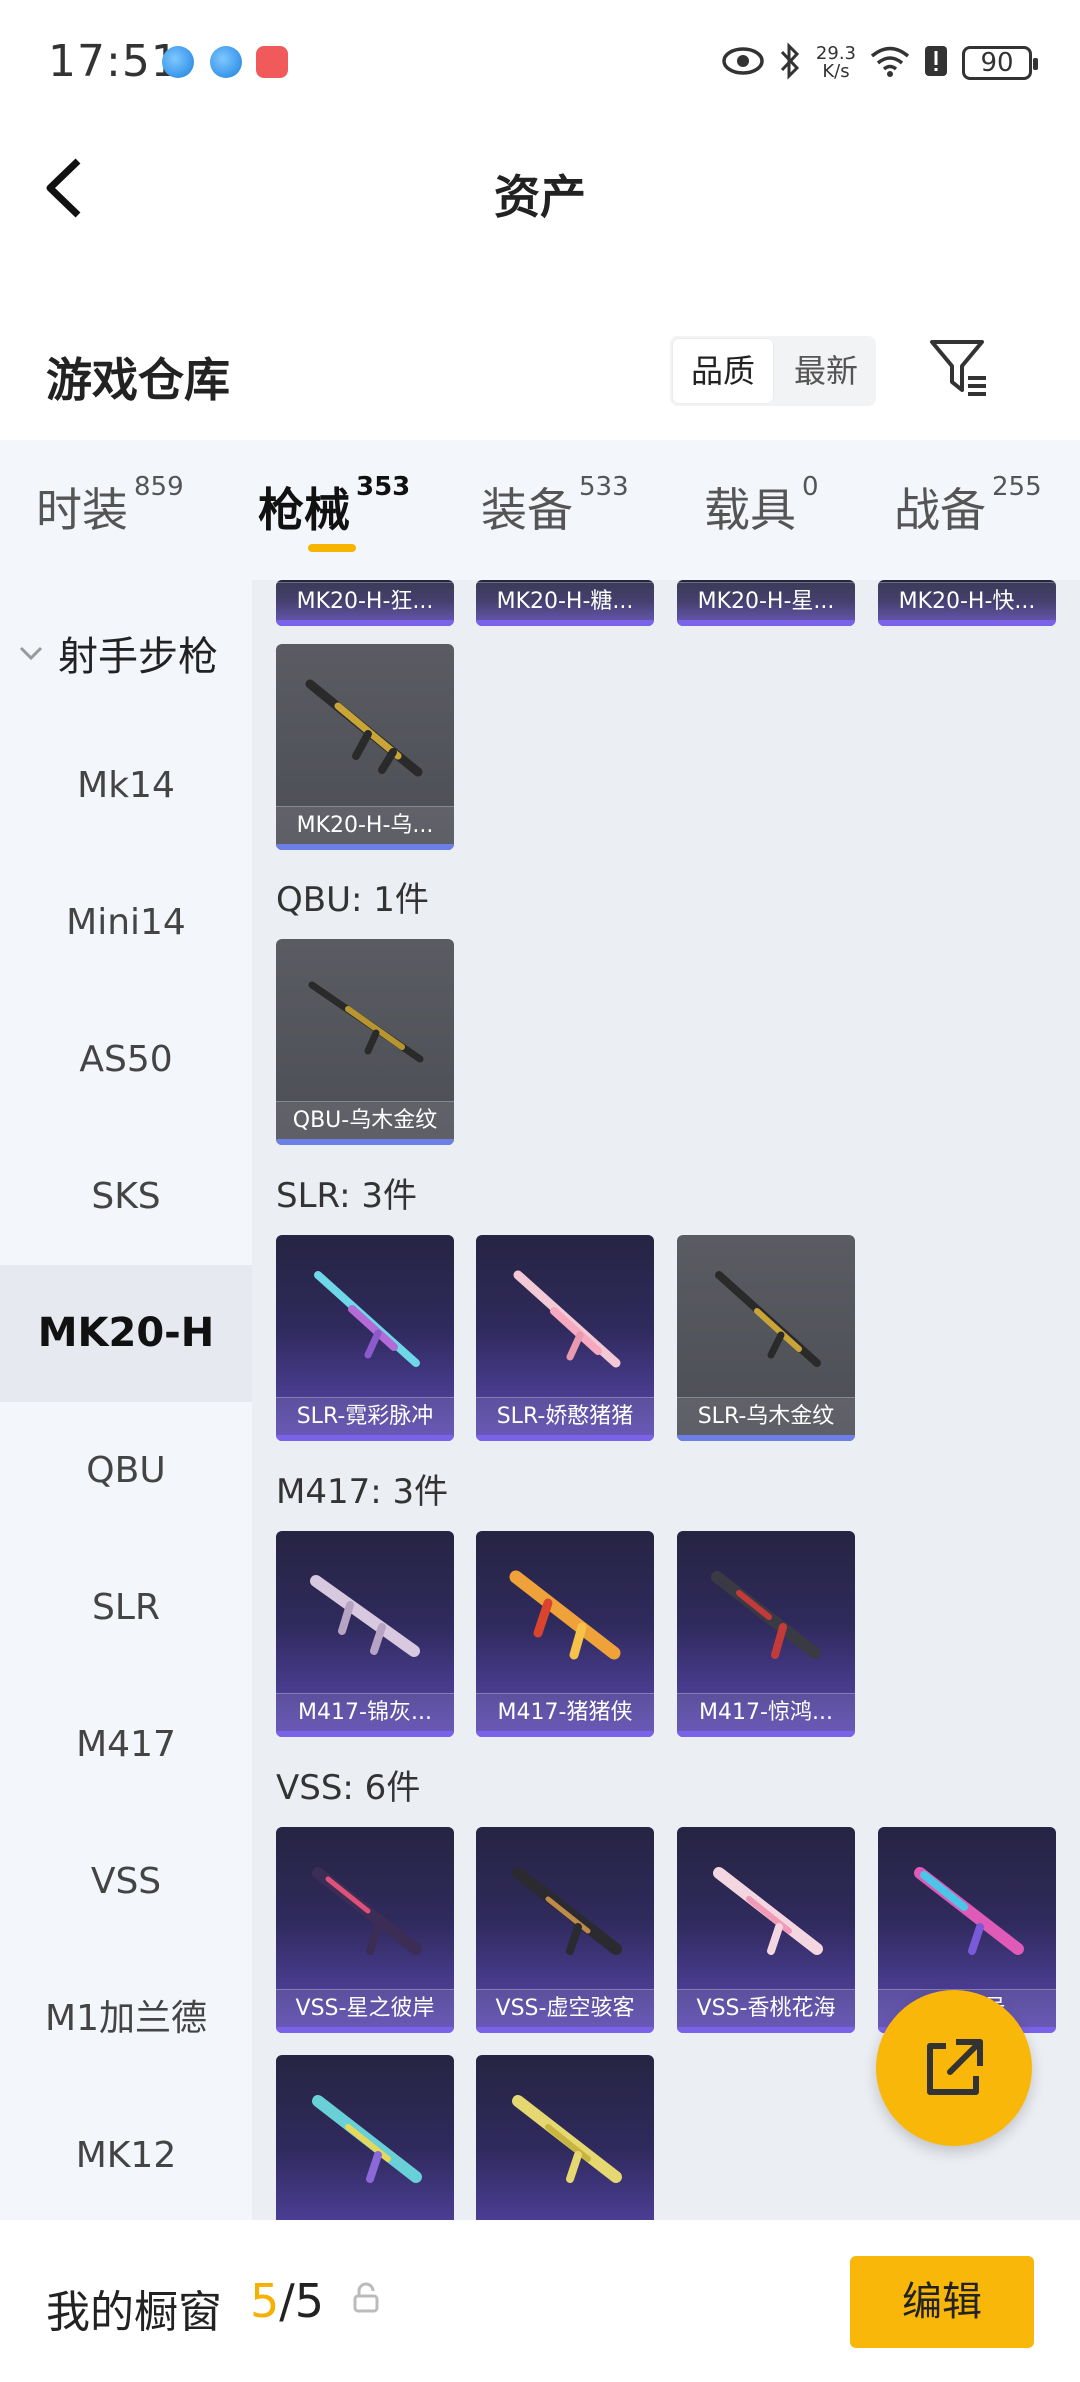  What do you see at coordinates (540, 62) in the screenshot?
I see `status-bar: 17:51 29.3 K/s 90` at bounding box center [540, 62].